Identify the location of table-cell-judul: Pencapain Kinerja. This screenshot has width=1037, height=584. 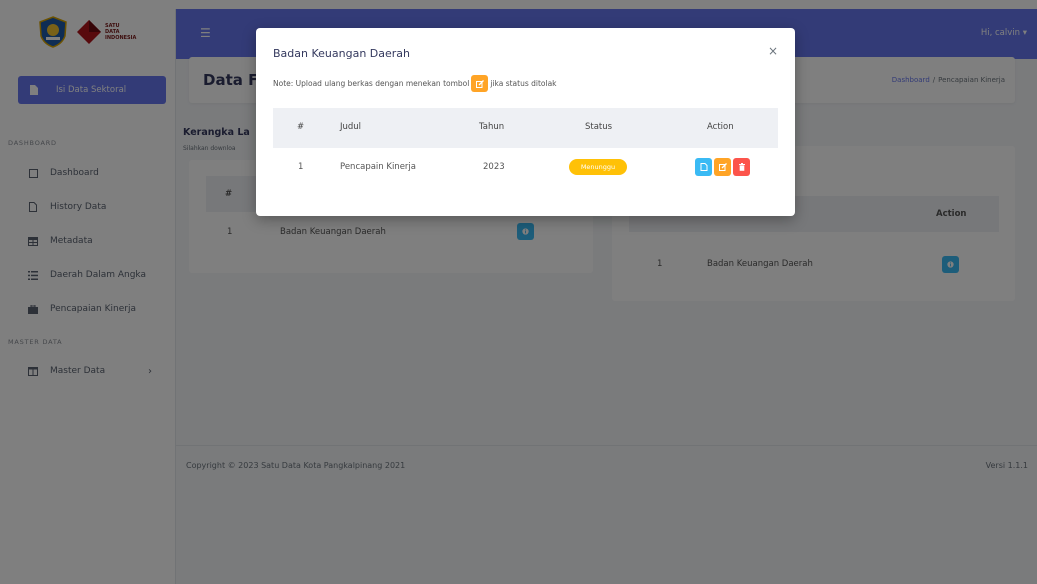
(378, 167).